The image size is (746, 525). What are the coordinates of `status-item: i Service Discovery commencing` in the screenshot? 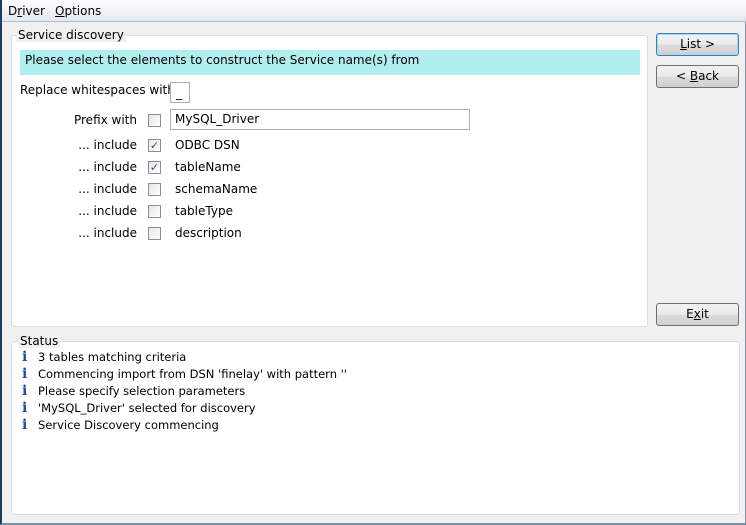 It's located at (120, 425).